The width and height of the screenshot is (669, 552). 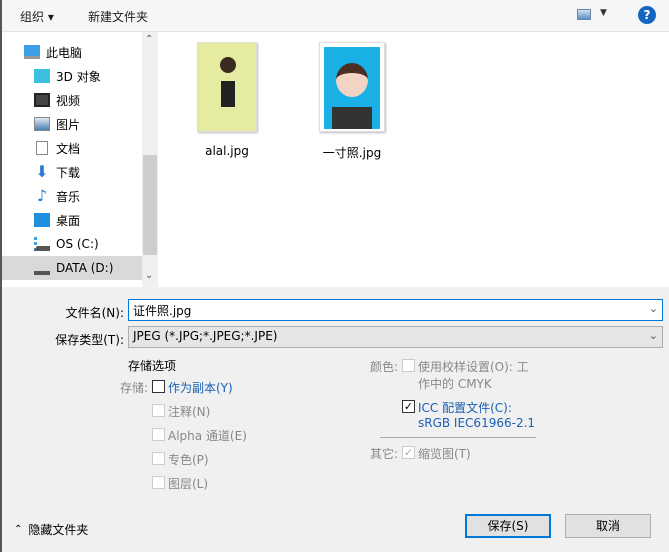 I want to click on layers-checkbox, so click(x=158, y=482).